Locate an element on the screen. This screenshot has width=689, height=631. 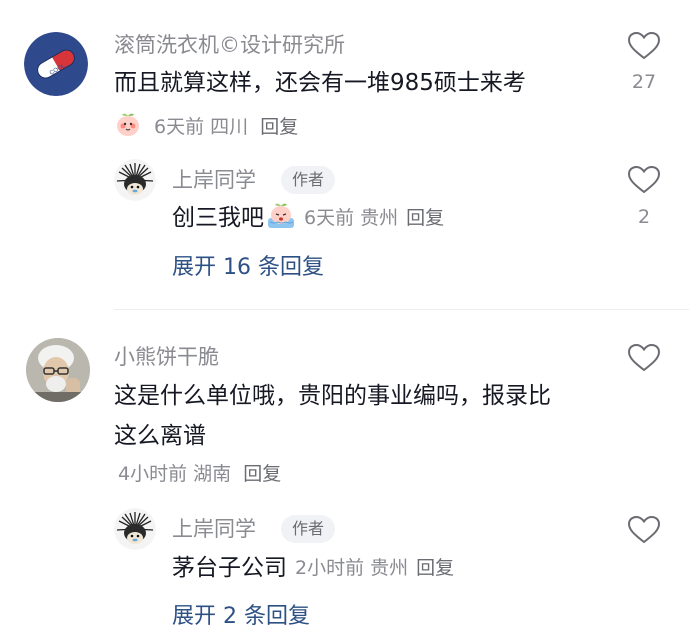
reply-time-location: 6天前 贵州 is located at coordinates (351, 218).